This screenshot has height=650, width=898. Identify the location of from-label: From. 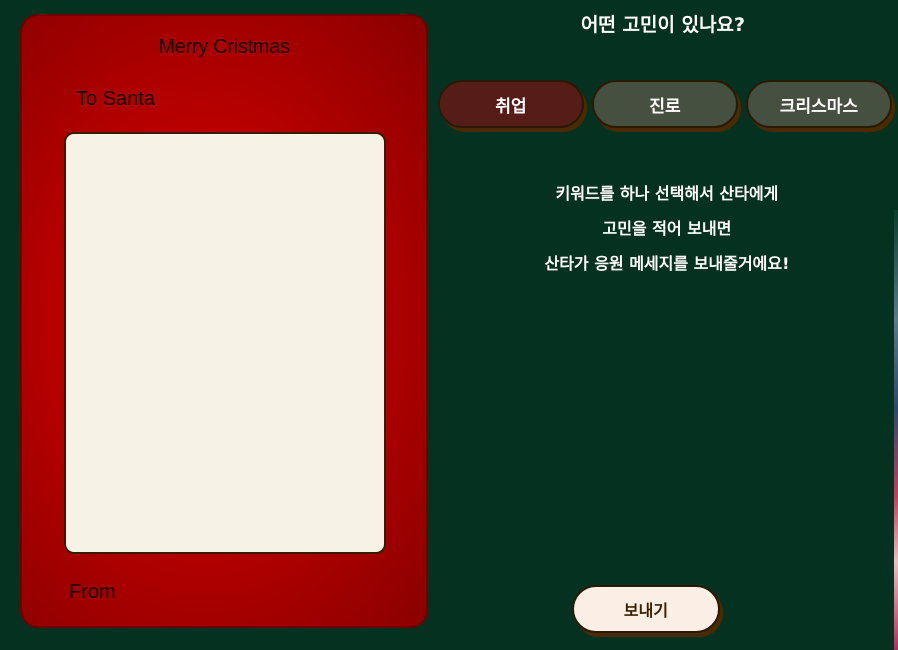
(92, 592).